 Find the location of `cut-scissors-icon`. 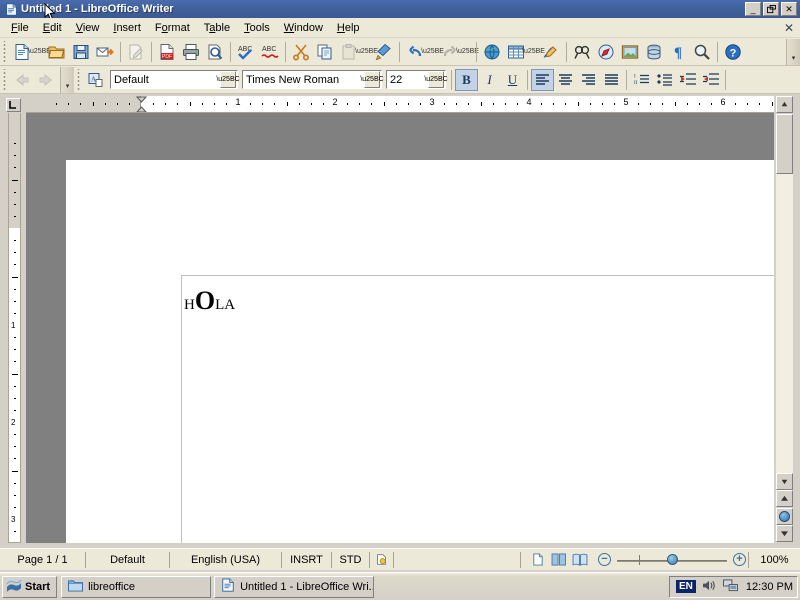

cut-scissors-icon is located at coordinates (301, 52).